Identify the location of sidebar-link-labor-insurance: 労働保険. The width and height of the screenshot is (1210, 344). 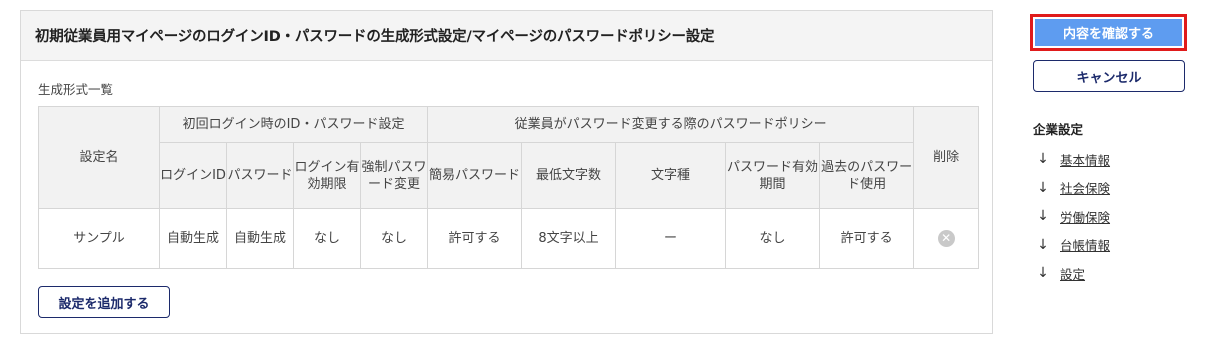
(1085, 216).